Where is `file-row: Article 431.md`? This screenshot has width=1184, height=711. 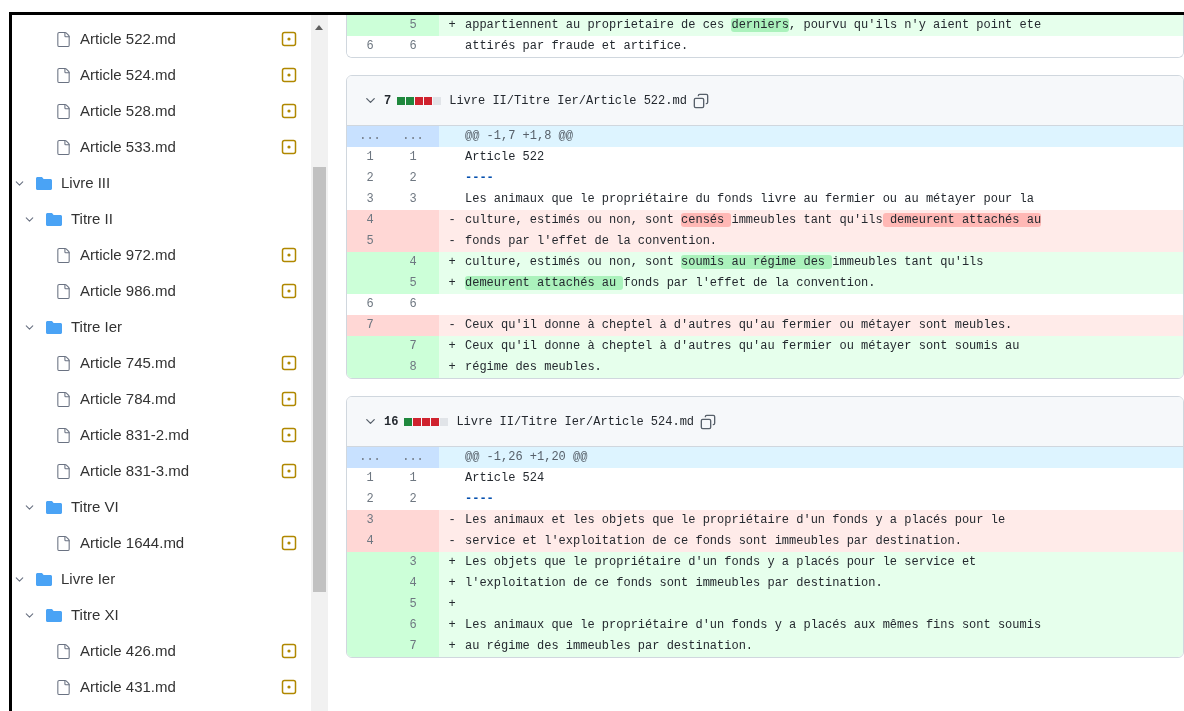
file-row: Article 431.md is located at coordinates (161, 687).